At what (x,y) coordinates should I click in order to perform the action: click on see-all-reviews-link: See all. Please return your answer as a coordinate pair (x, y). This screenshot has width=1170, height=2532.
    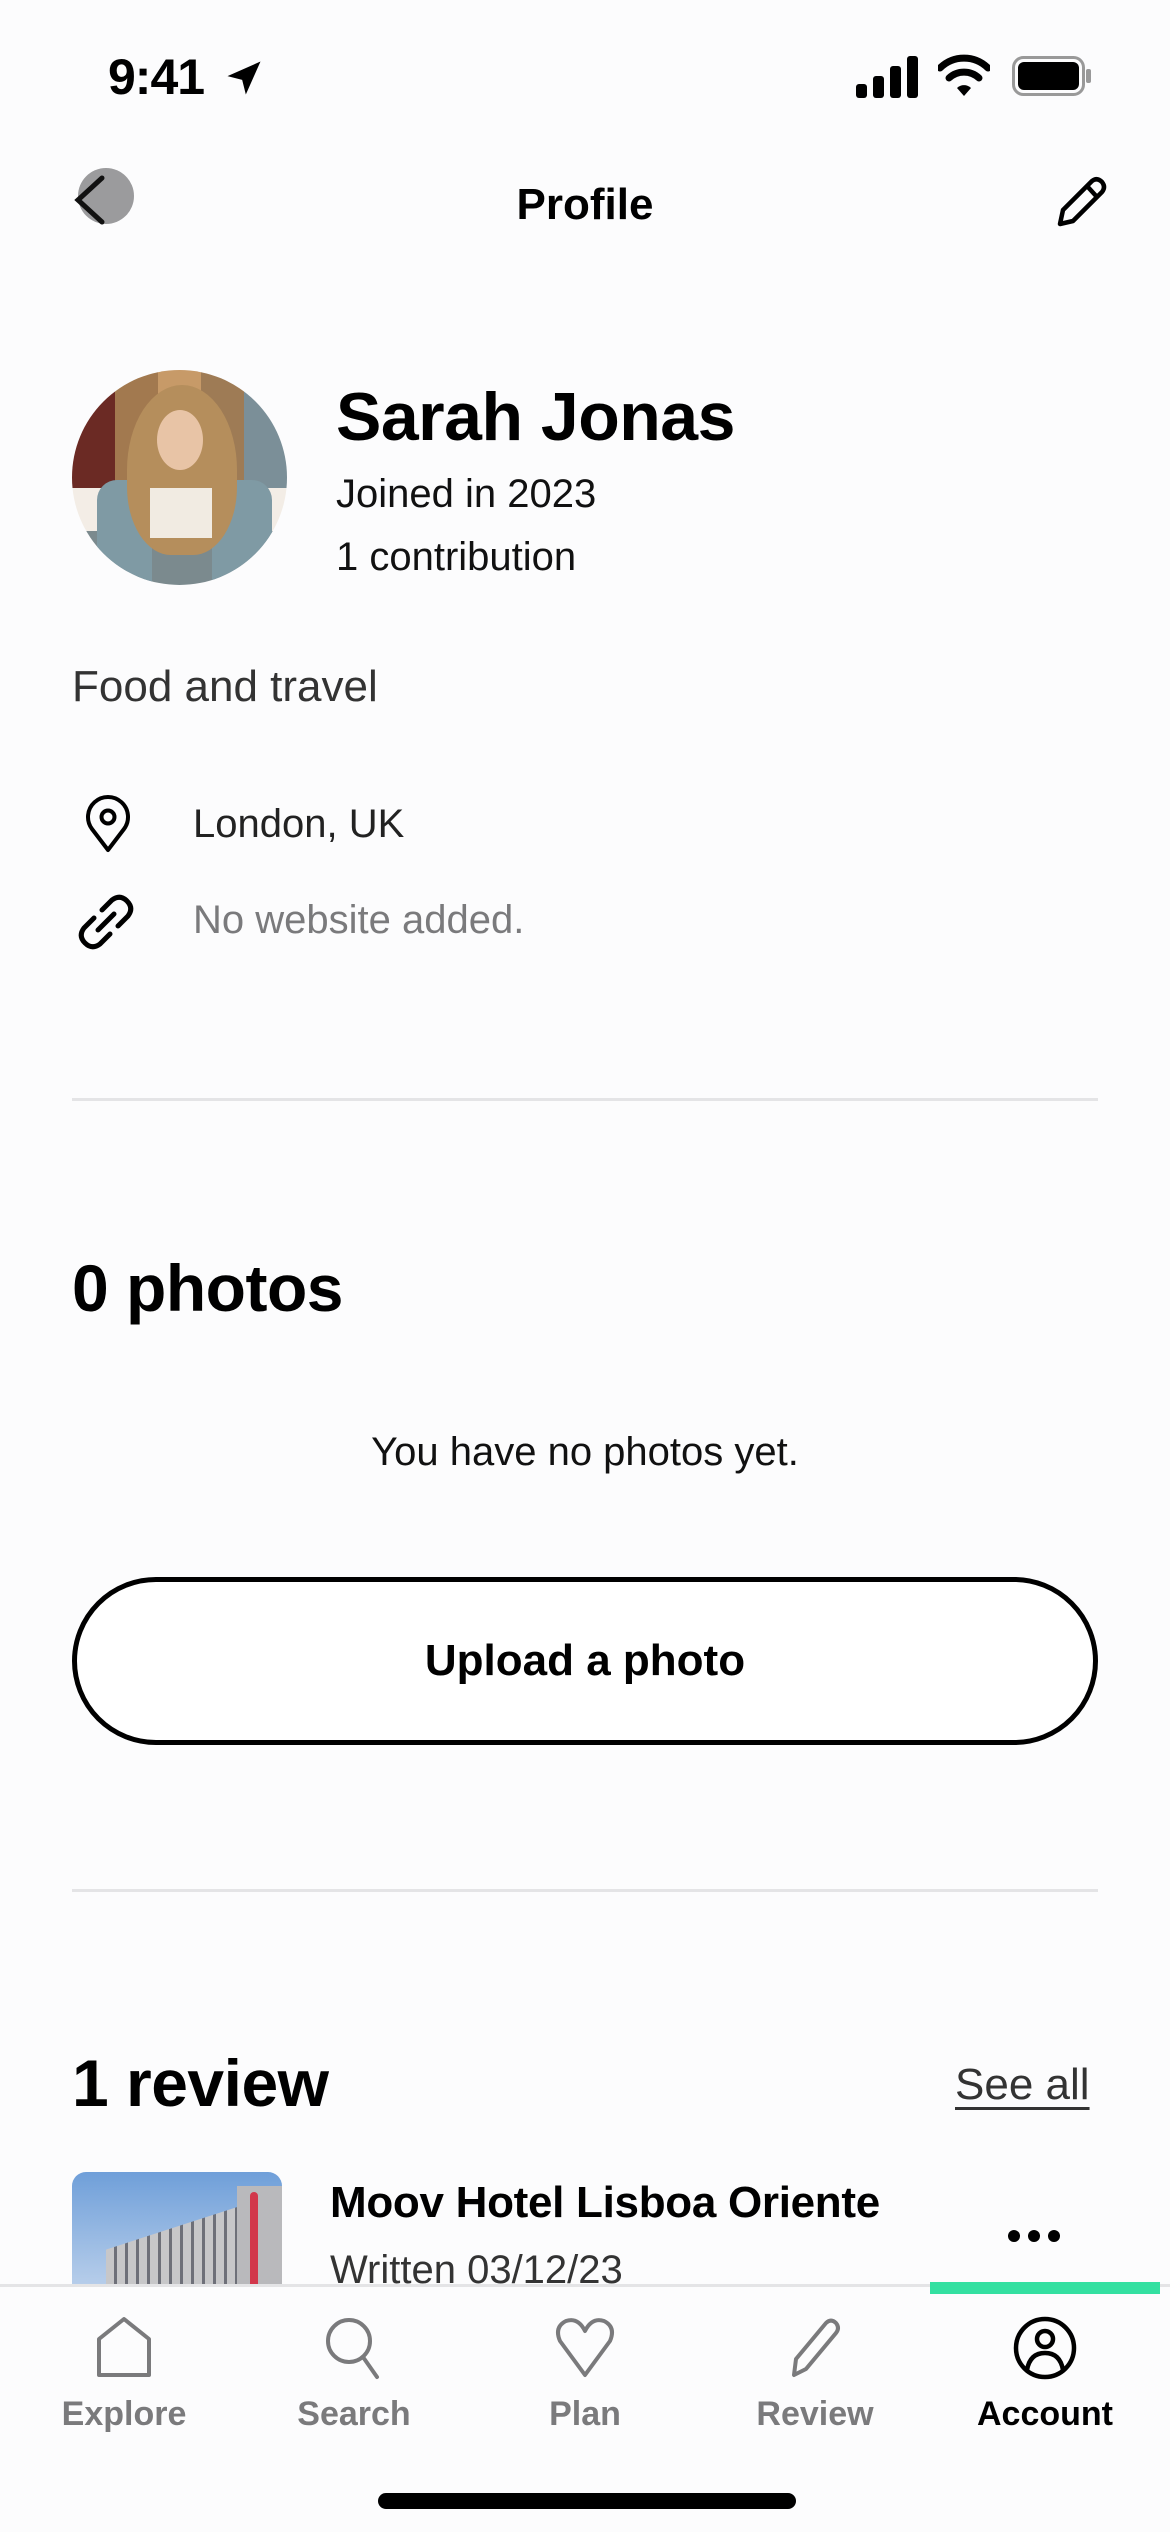
    Looking at the image, I should click on (1022, 2085).